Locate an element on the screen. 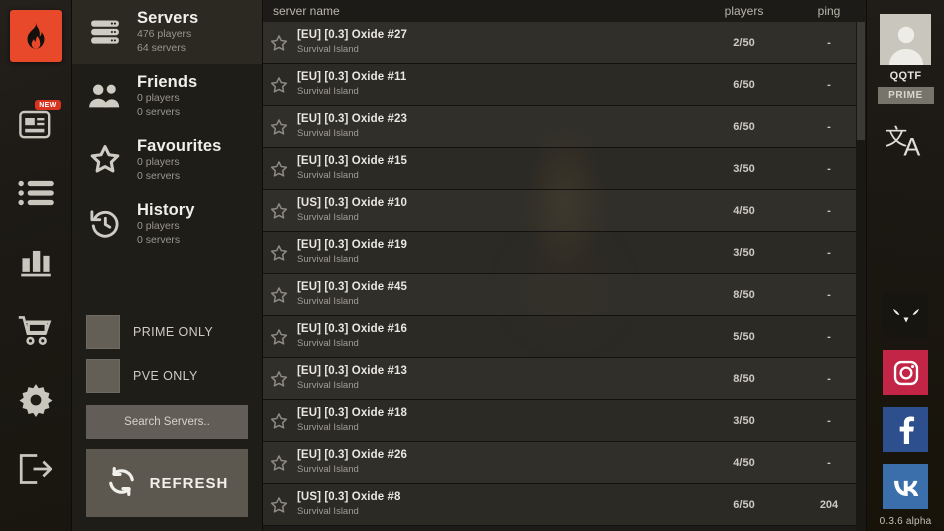 This screenshot has width=944, height=531. twitter-bird-icon is located at coordinates (905, 315).